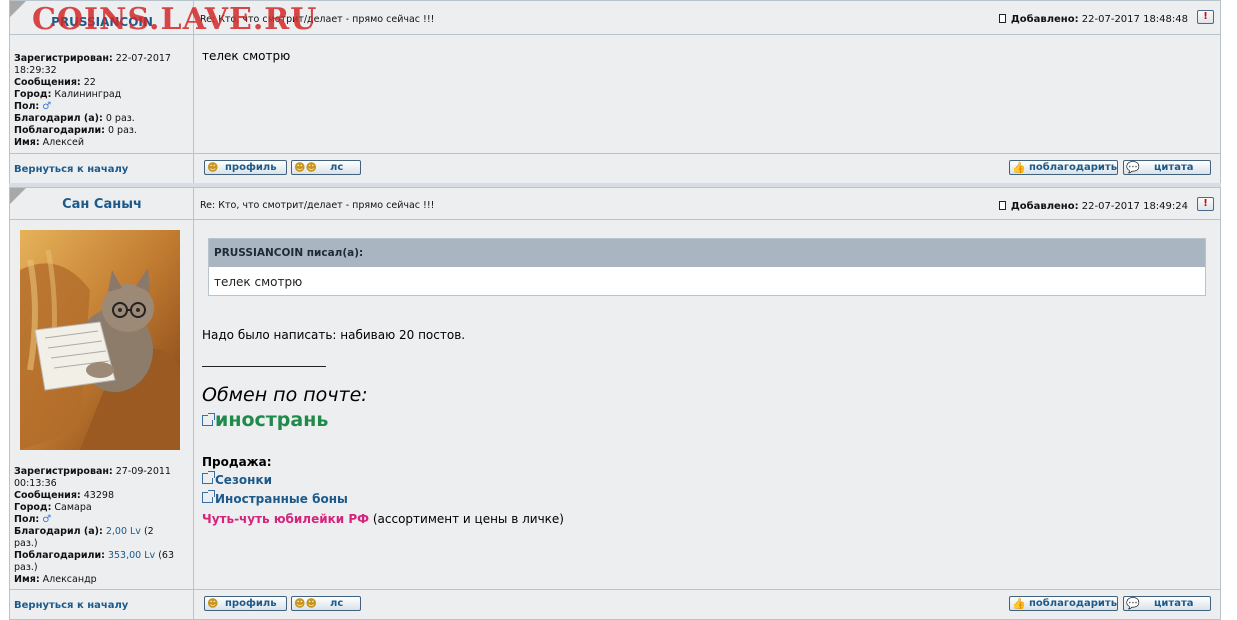 This screenshot has height=620, width=1237. Describe the element at coordinates (122, 130) in the screenshot. I see `was-thanked-value: 0 раз.` at that location.